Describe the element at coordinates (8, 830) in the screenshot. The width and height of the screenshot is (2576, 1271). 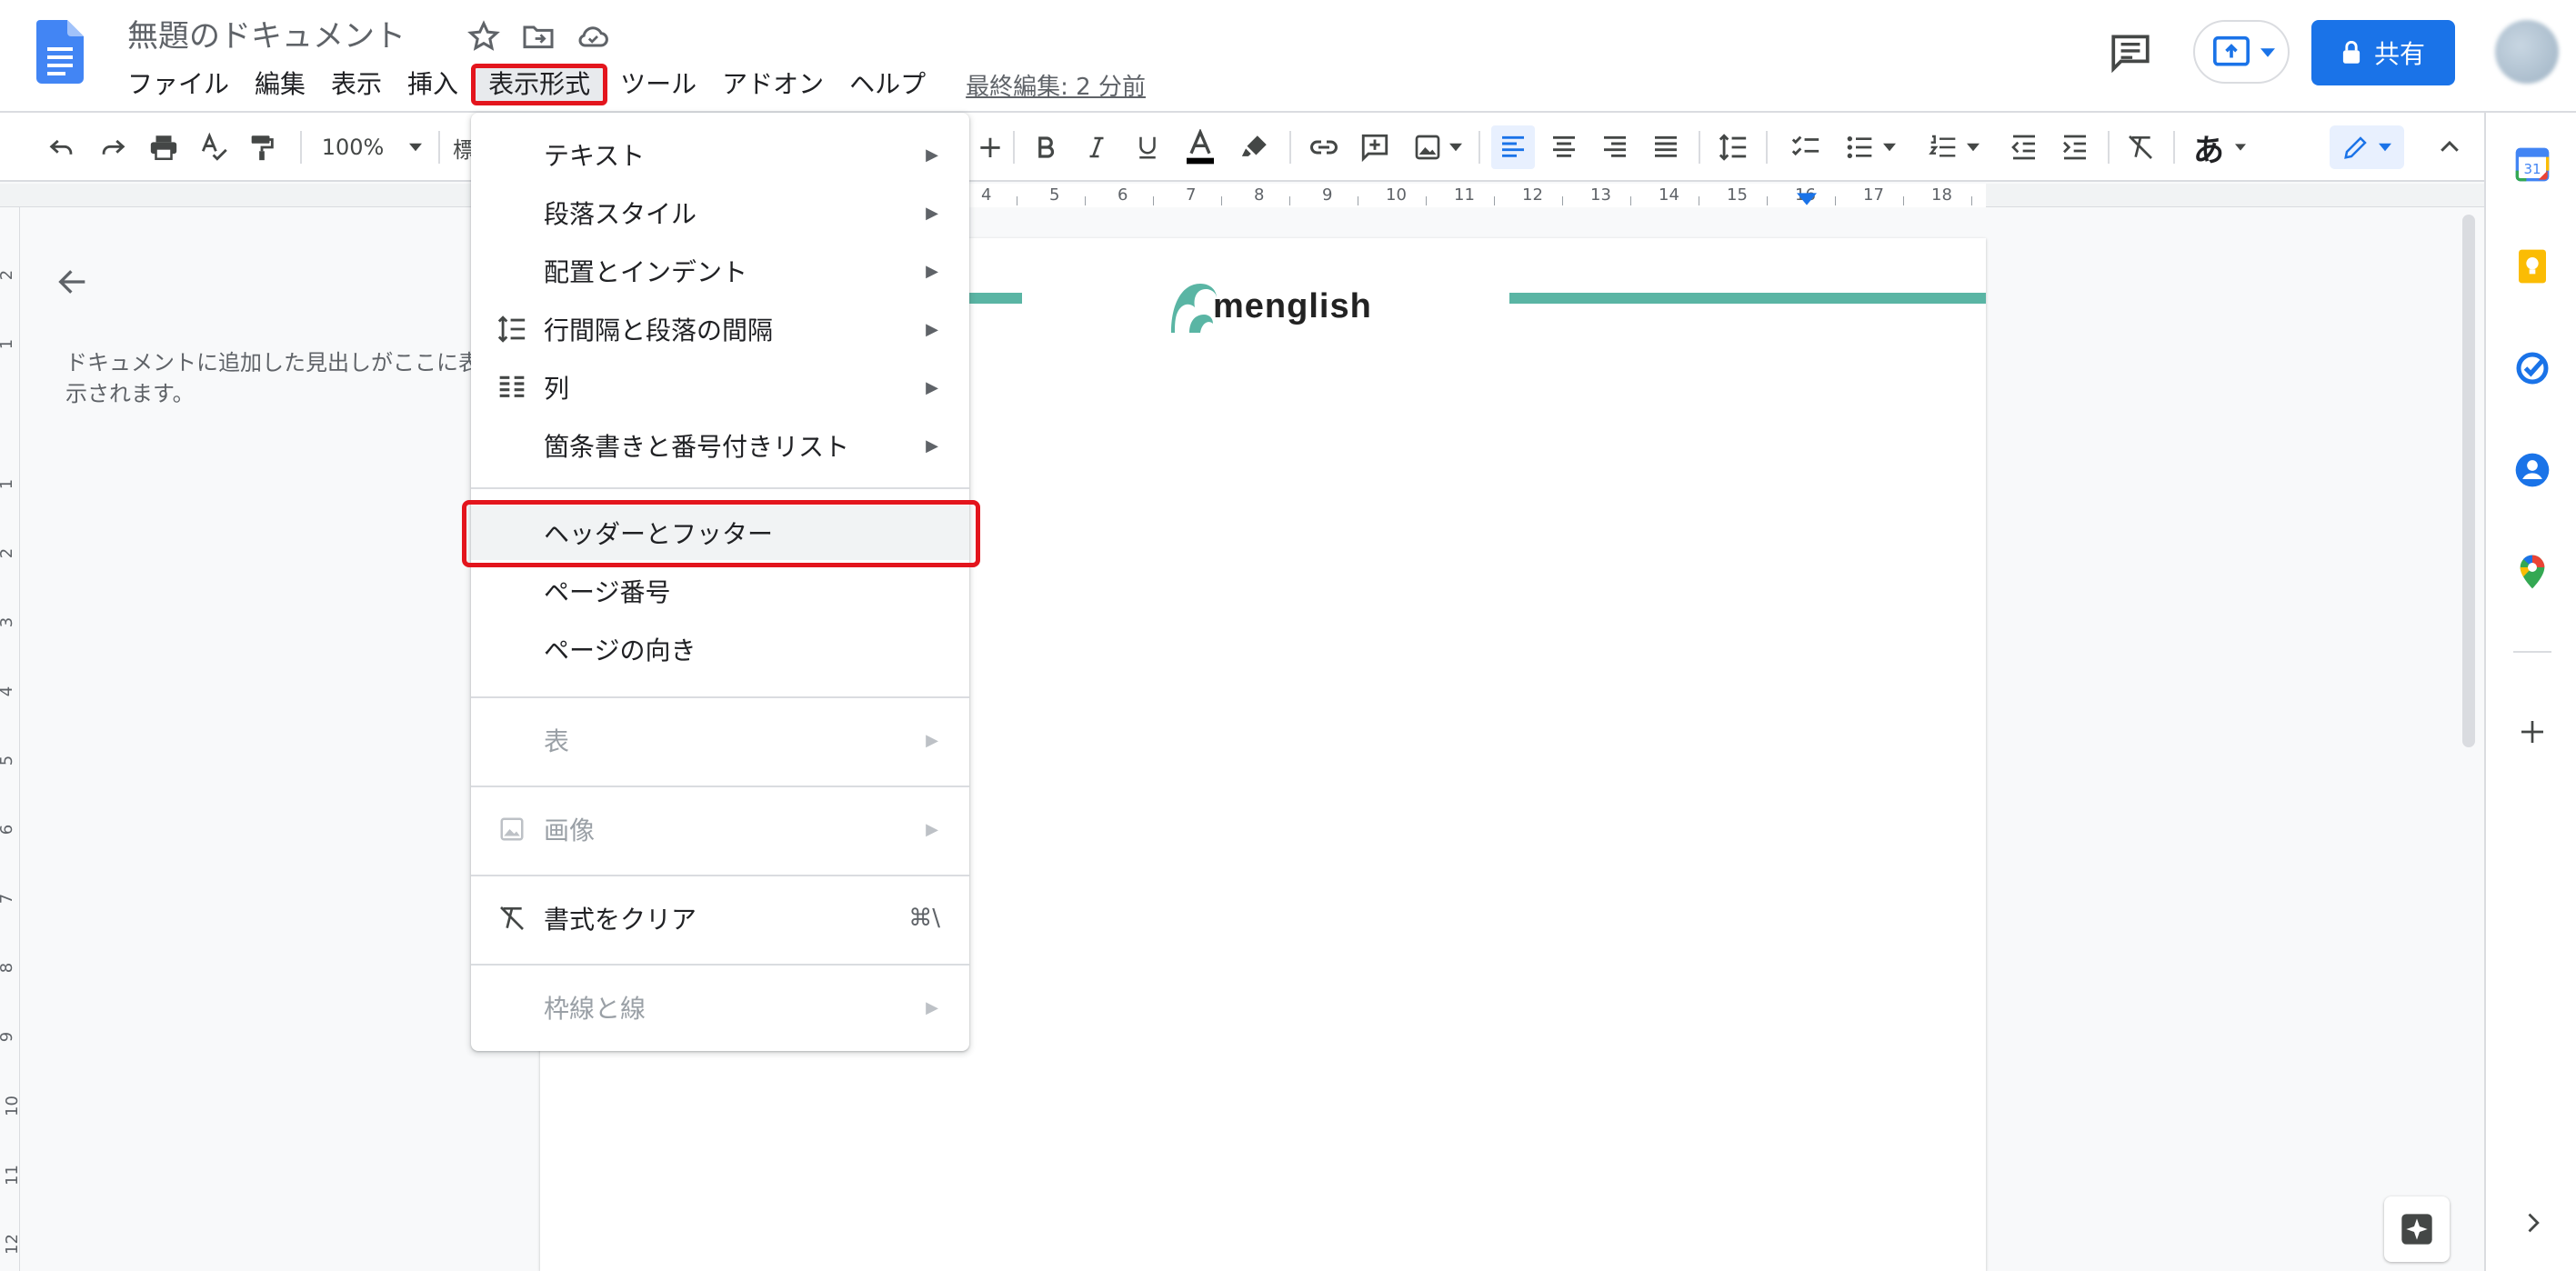
I see `ruler-label: 6` at that location.